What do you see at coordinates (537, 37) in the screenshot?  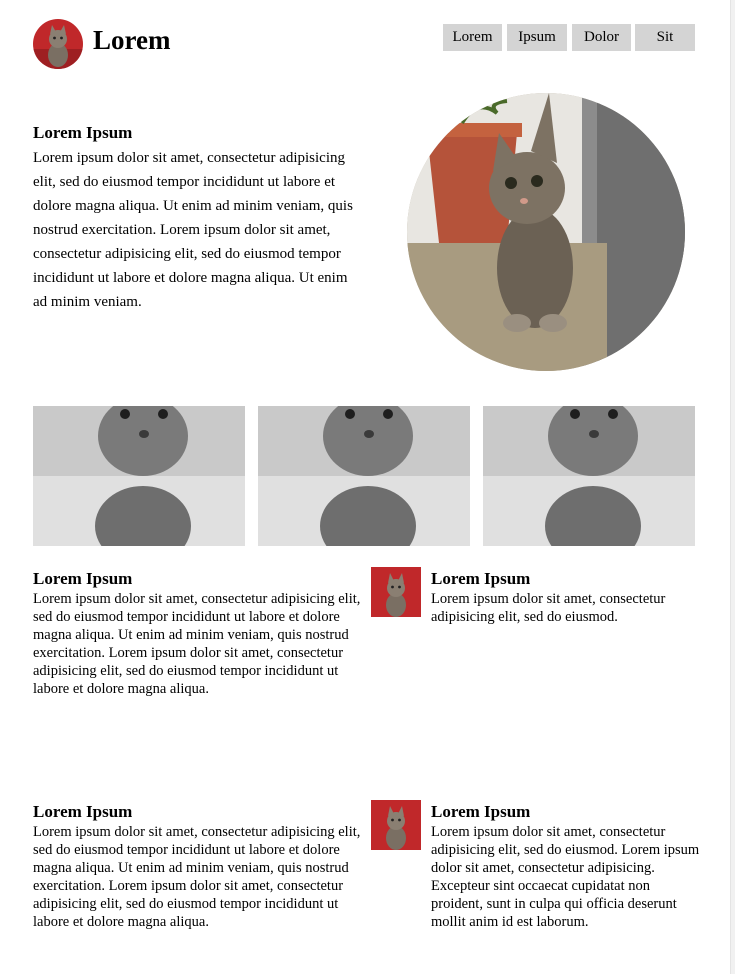 I see `nav-item-ipsum: Ipsum` at bounding box center [537, 37].